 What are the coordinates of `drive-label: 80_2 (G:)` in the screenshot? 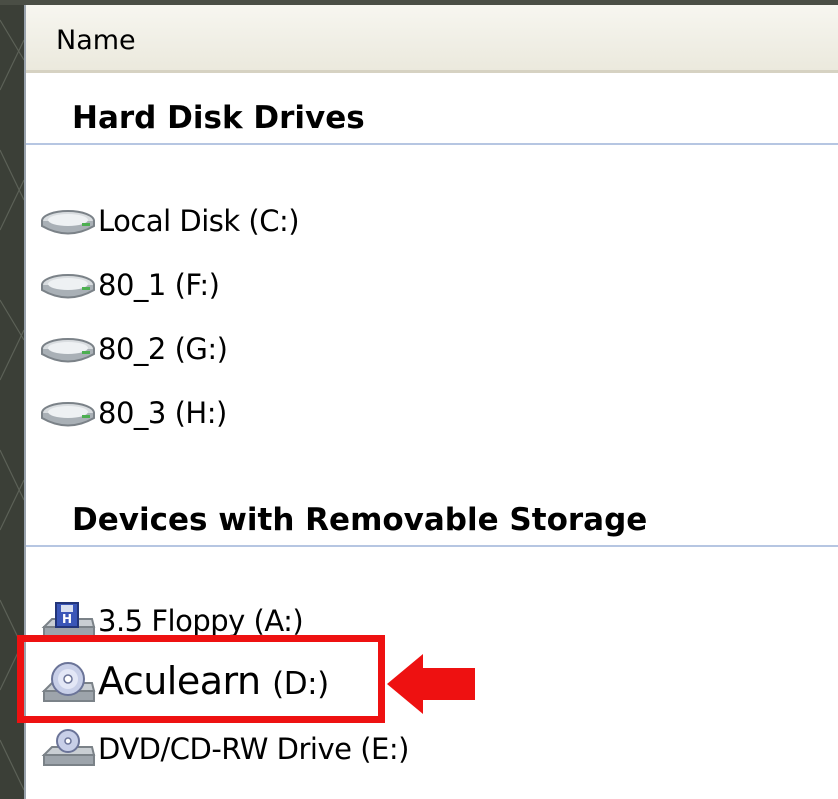 It's located at (163, 349).